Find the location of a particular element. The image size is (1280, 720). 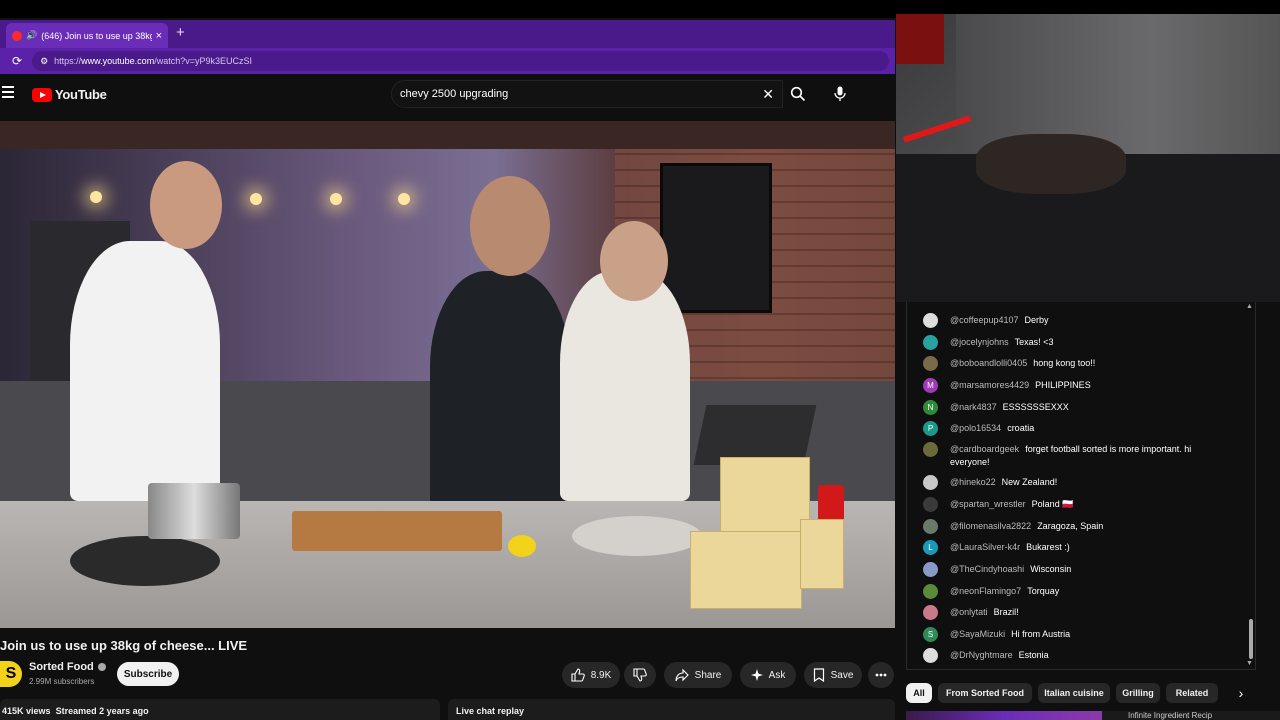

chat-author: @filomenasilva2822 is located at coordinates (990, 526).